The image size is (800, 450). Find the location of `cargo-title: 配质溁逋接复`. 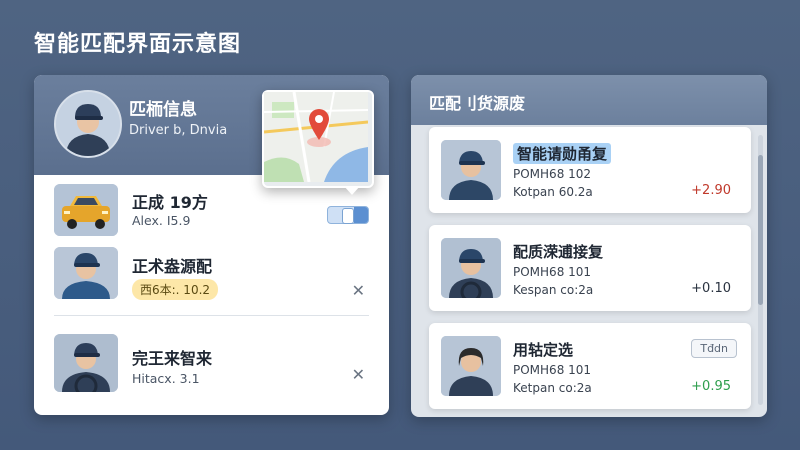

cargo-title: 配质溁逋接复 is located at coordinates (558, 252).